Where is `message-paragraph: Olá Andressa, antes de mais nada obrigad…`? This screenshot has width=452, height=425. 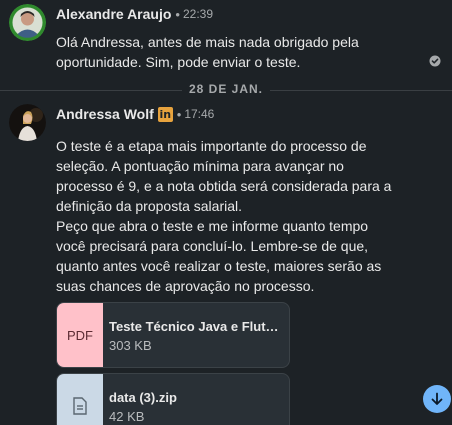
message-paragraph: Olá Andressa, antes de mais nada obrigad… is located at coordinates (207, 52).